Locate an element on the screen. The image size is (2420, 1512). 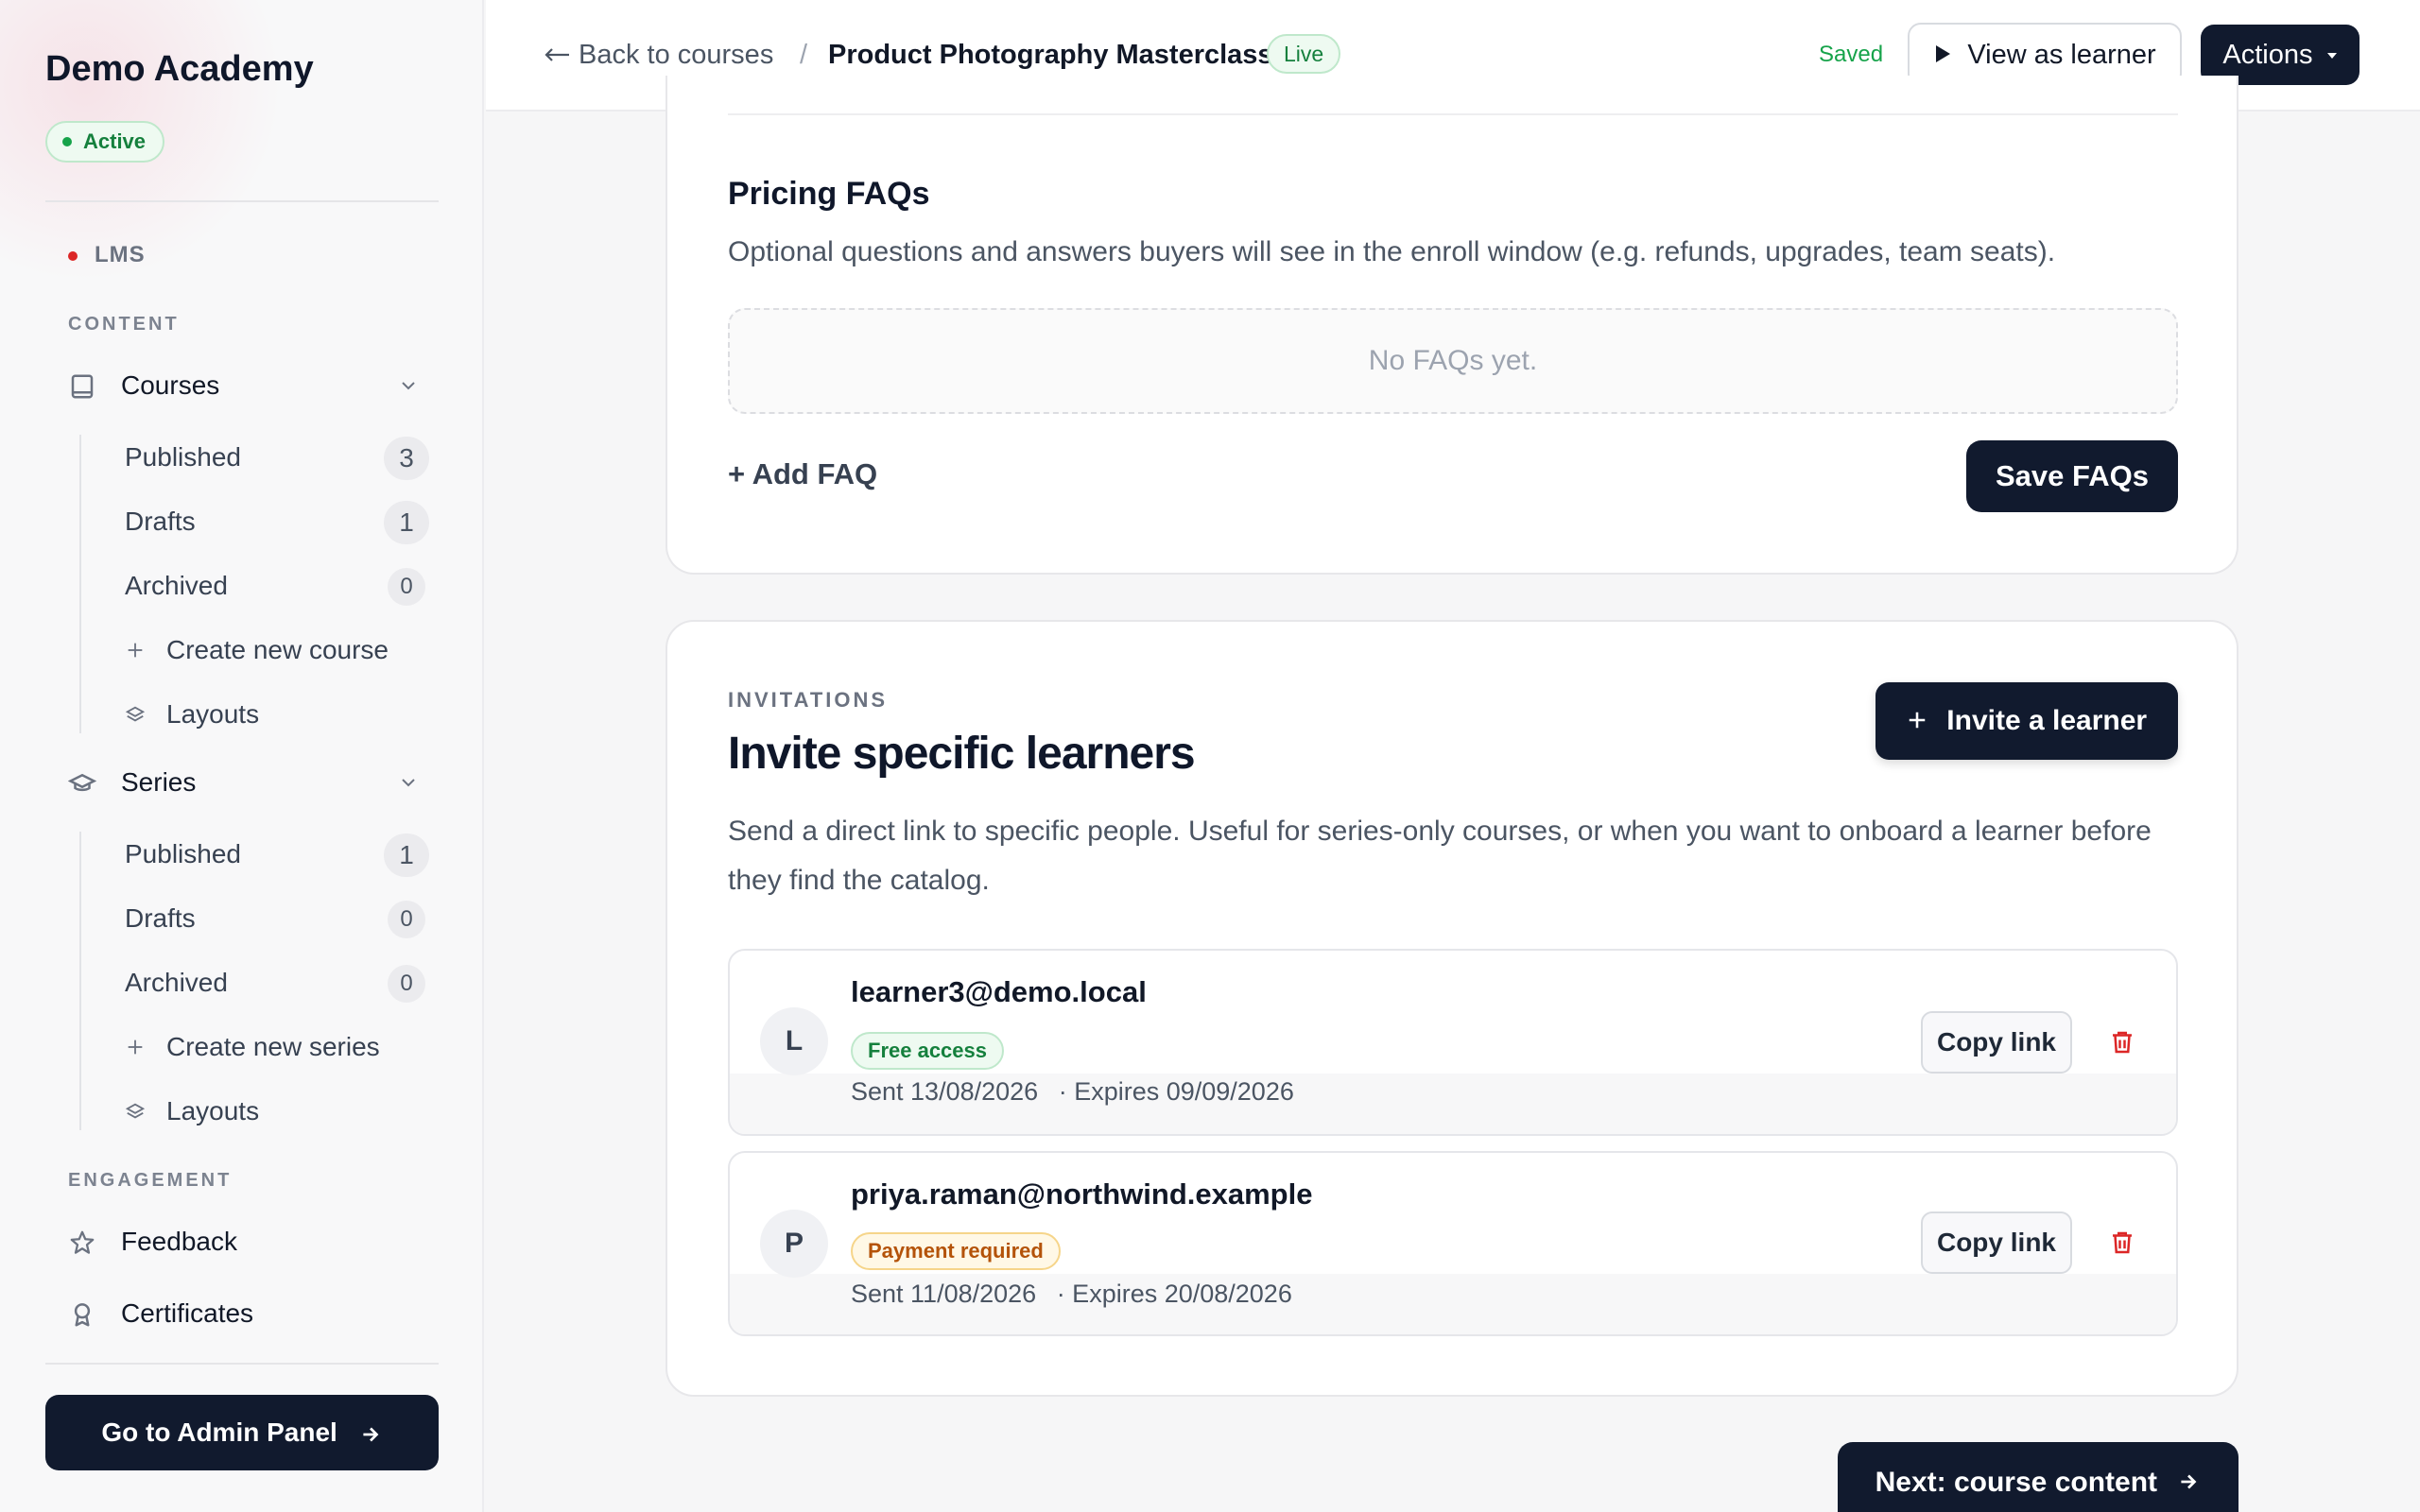
invitation-dates: Sent 11/08/2026 · Expires 20/08/2026 is located at coordinates (1071, 1294).